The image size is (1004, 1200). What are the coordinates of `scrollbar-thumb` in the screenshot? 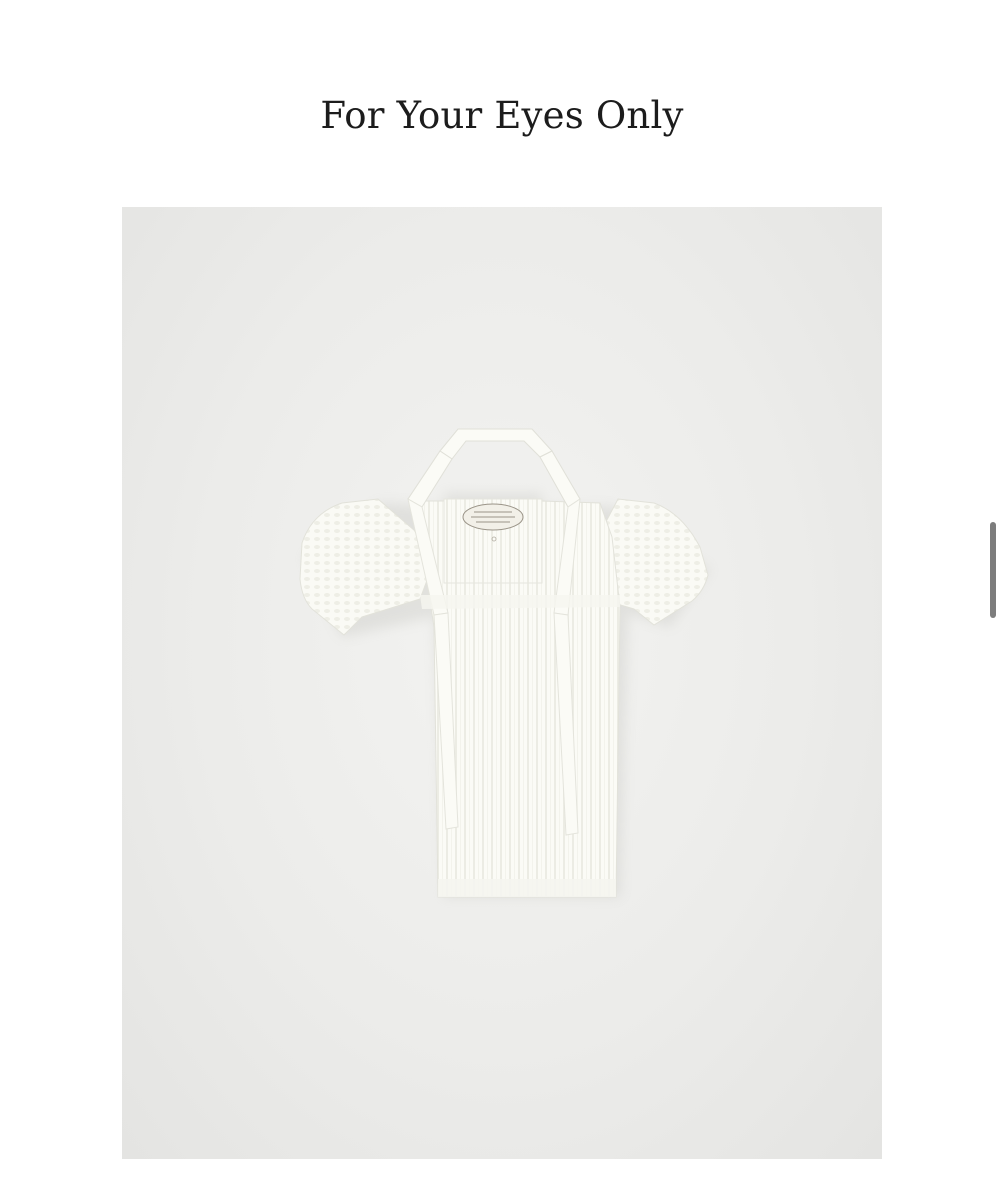 It's located at (993, 570).